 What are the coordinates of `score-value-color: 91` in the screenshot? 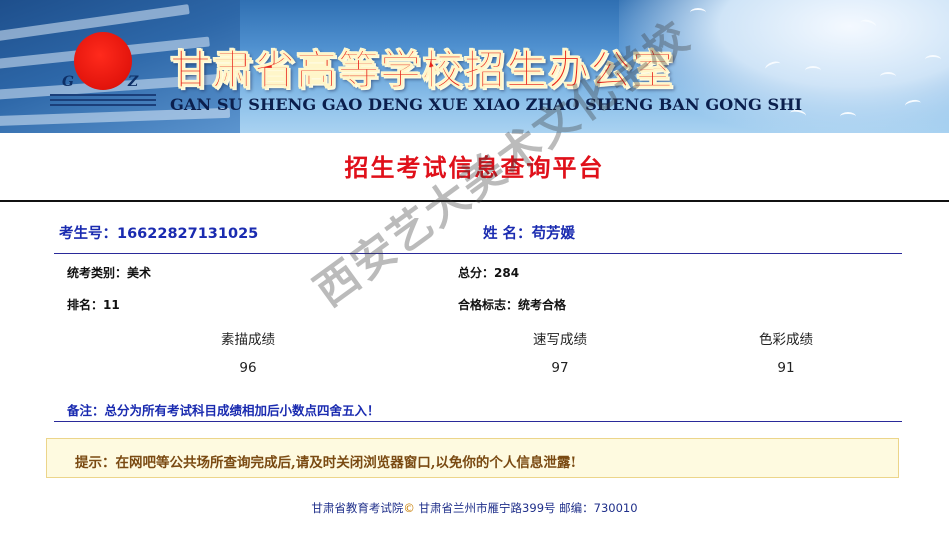 It's located at (786, 368).